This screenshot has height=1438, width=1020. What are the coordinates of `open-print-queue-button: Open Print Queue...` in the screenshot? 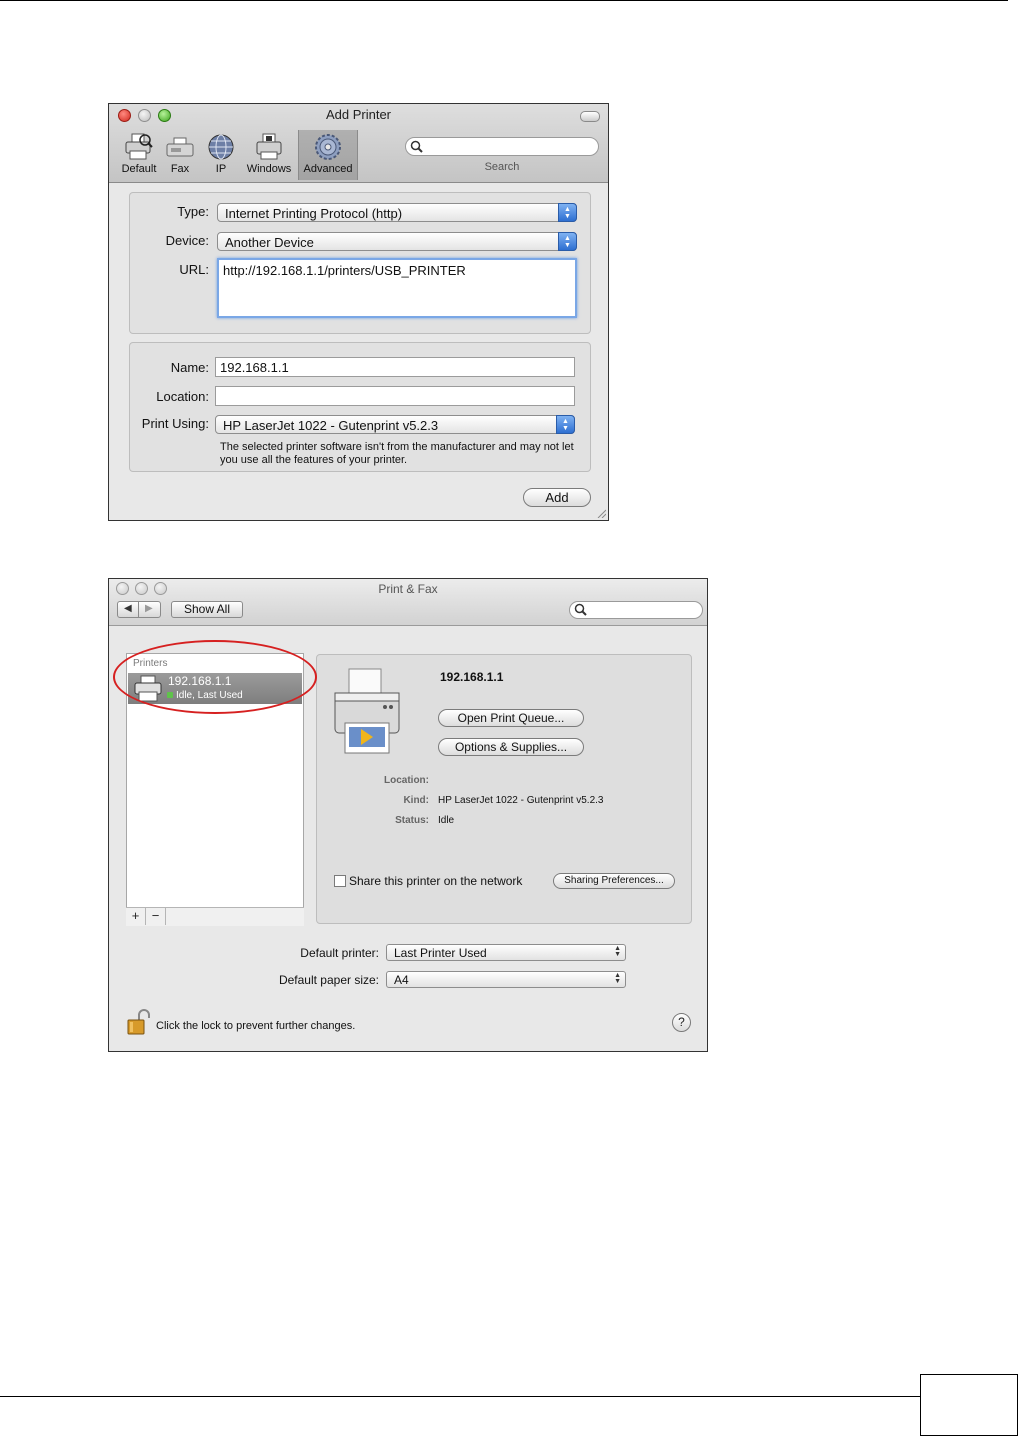 It's located at (511, 718).